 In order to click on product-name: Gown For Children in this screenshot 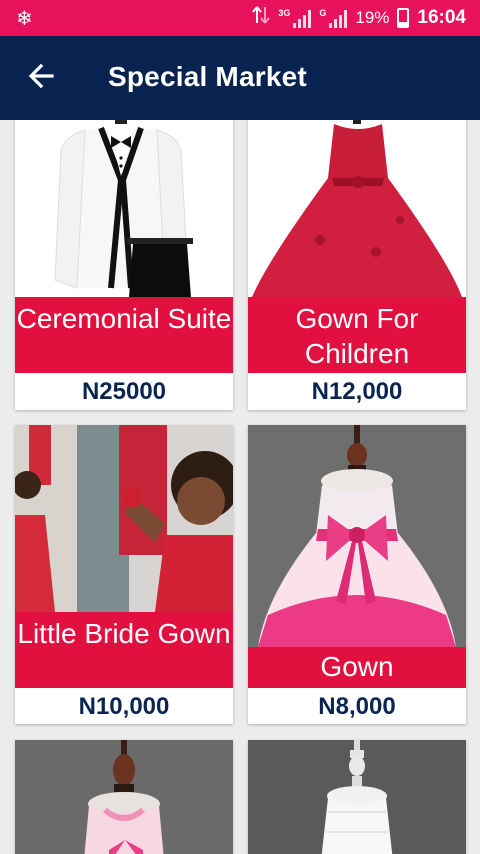, I will do `click(357, 335)`.